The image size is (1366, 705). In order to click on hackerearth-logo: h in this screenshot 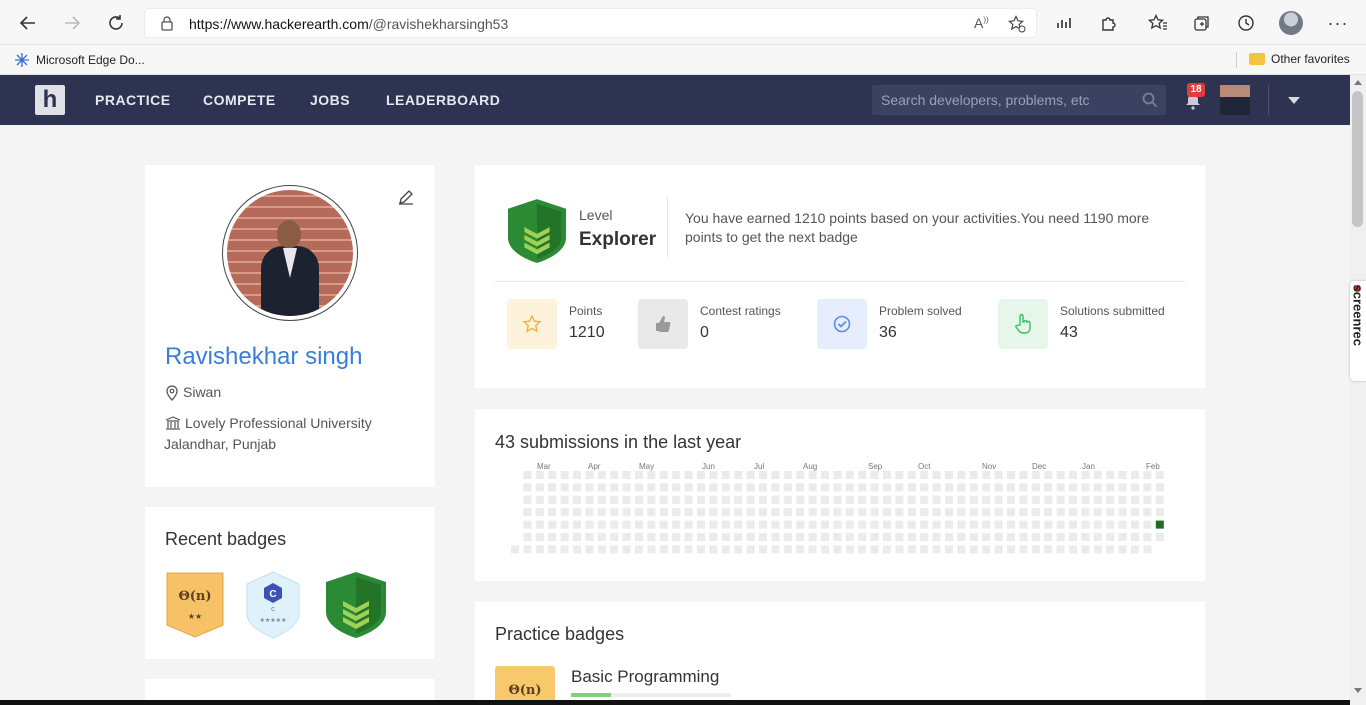, I will do `click(50, 100)`.